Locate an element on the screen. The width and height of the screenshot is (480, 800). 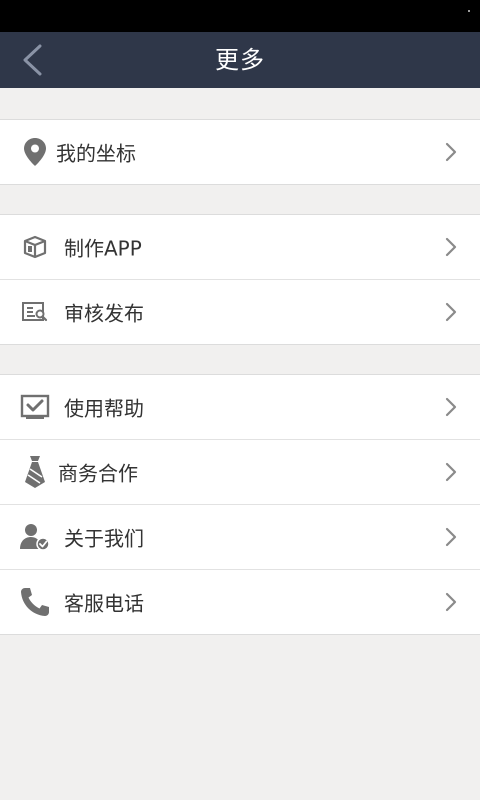
menu-item-label: 制作APP is located at coordinates (103, 248).